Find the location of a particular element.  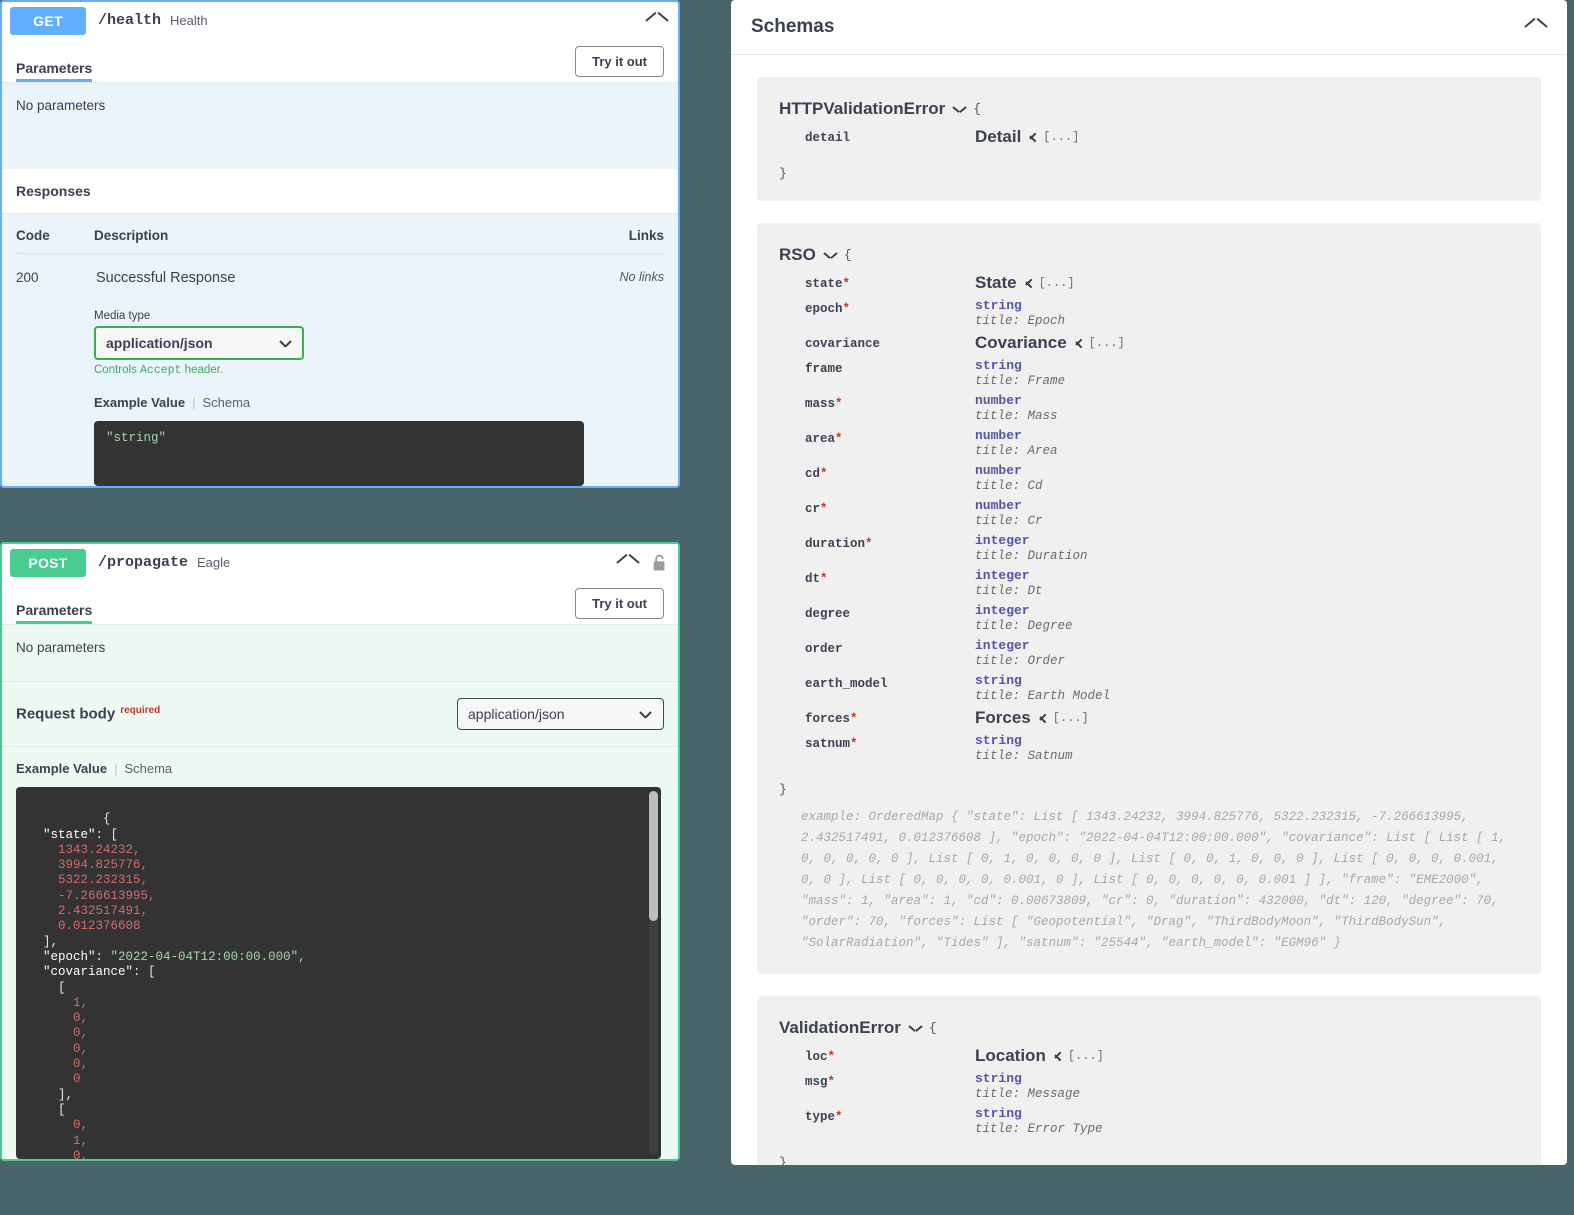

property-name: type* is located at coordinates (824, 1117).